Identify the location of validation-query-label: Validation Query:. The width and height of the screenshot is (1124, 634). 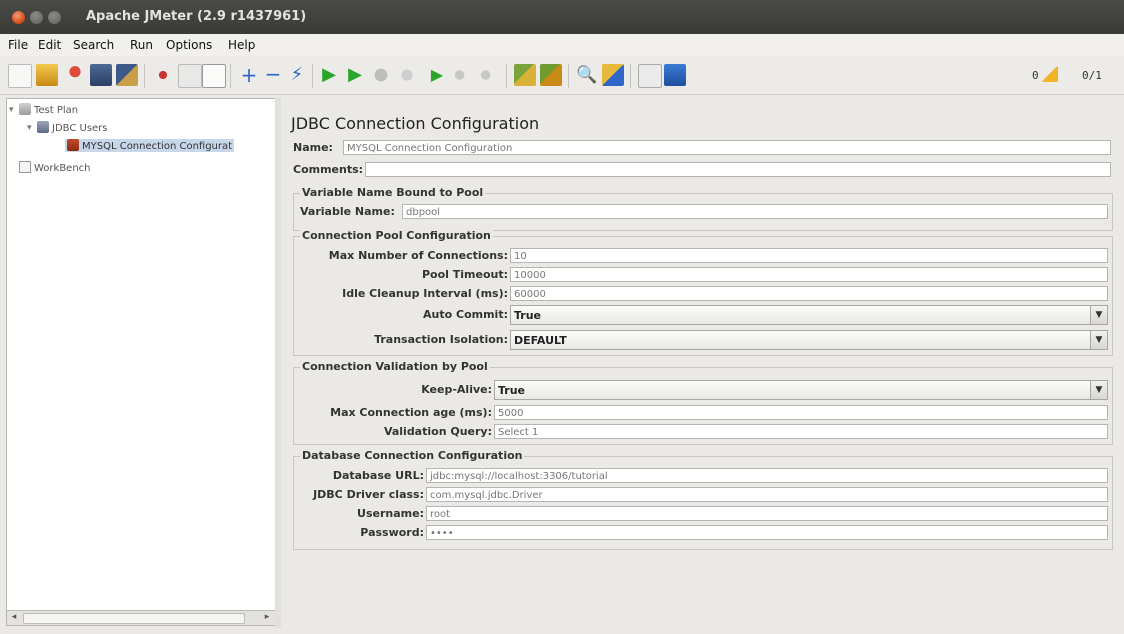
(437, 431).